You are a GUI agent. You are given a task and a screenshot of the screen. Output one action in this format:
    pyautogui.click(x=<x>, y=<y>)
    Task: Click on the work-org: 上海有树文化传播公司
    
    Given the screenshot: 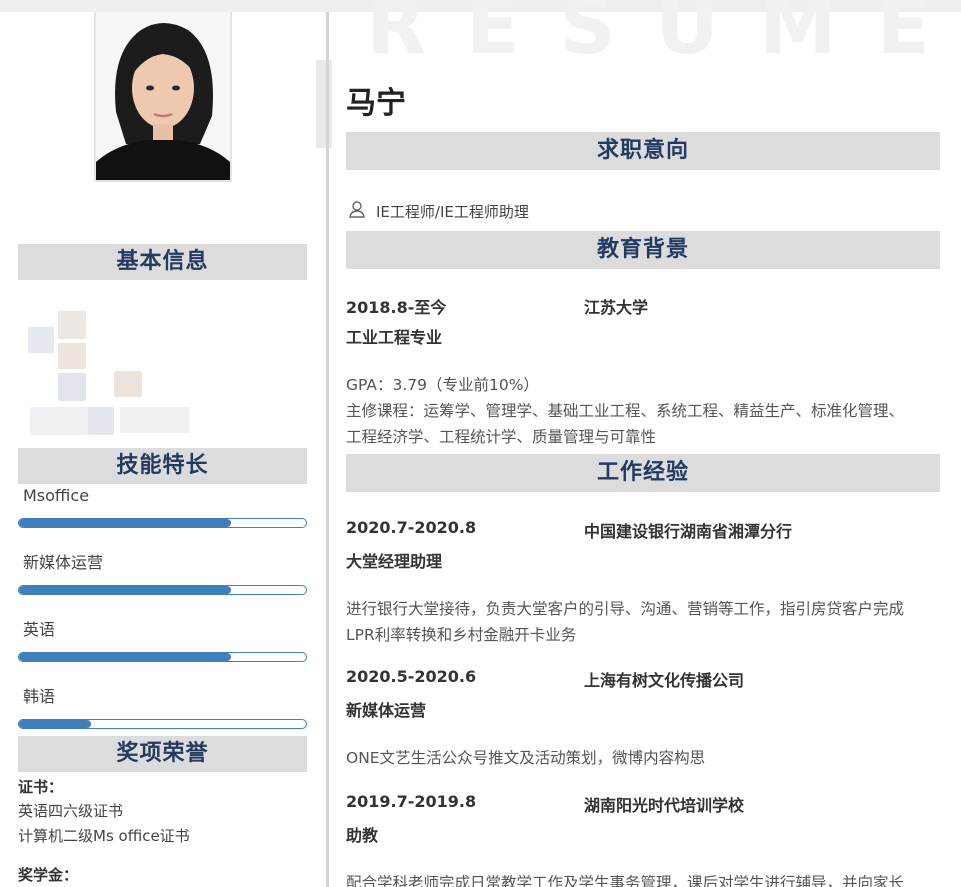 What is the action you would take?
    pyautogui.click(x=664, y=680)
    